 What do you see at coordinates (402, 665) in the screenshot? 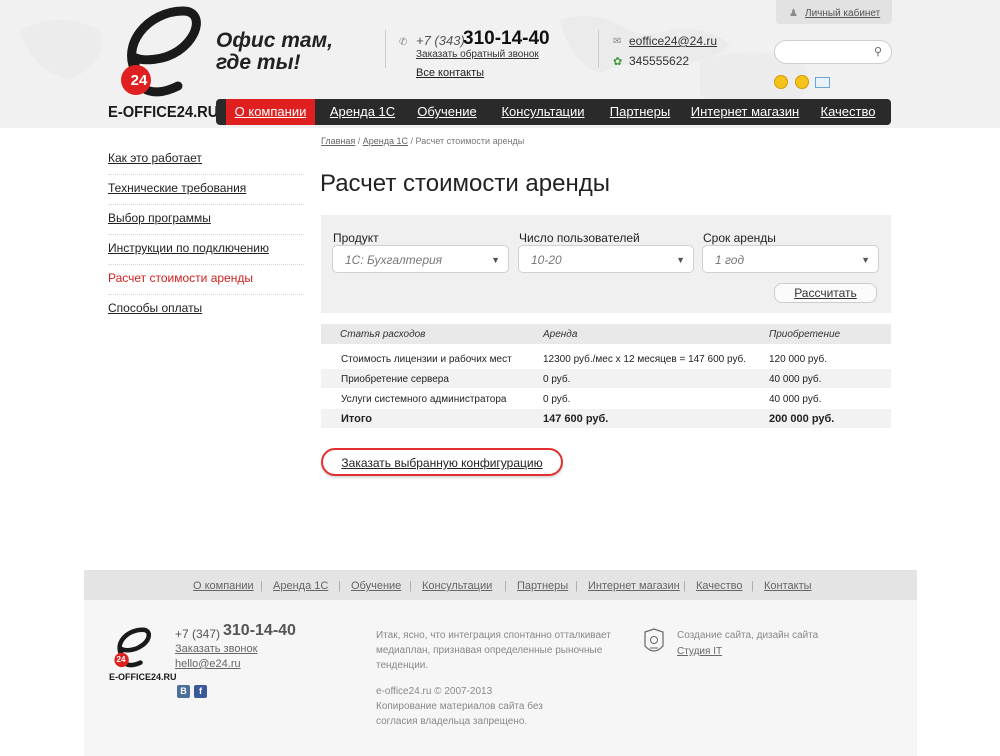
I see `footer-about-line-3: тенденции.` at bounding box center [402, 665].